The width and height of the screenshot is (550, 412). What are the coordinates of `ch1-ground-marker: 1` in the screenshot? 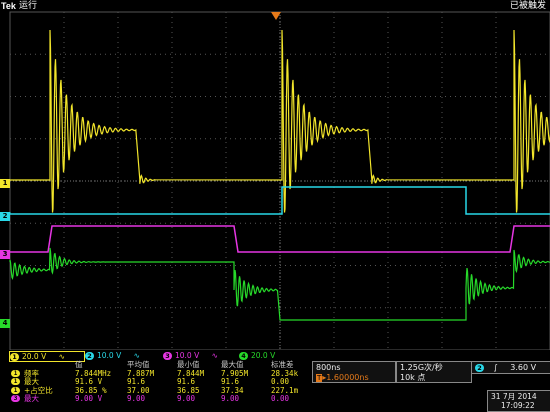 It's located at (5, 183).